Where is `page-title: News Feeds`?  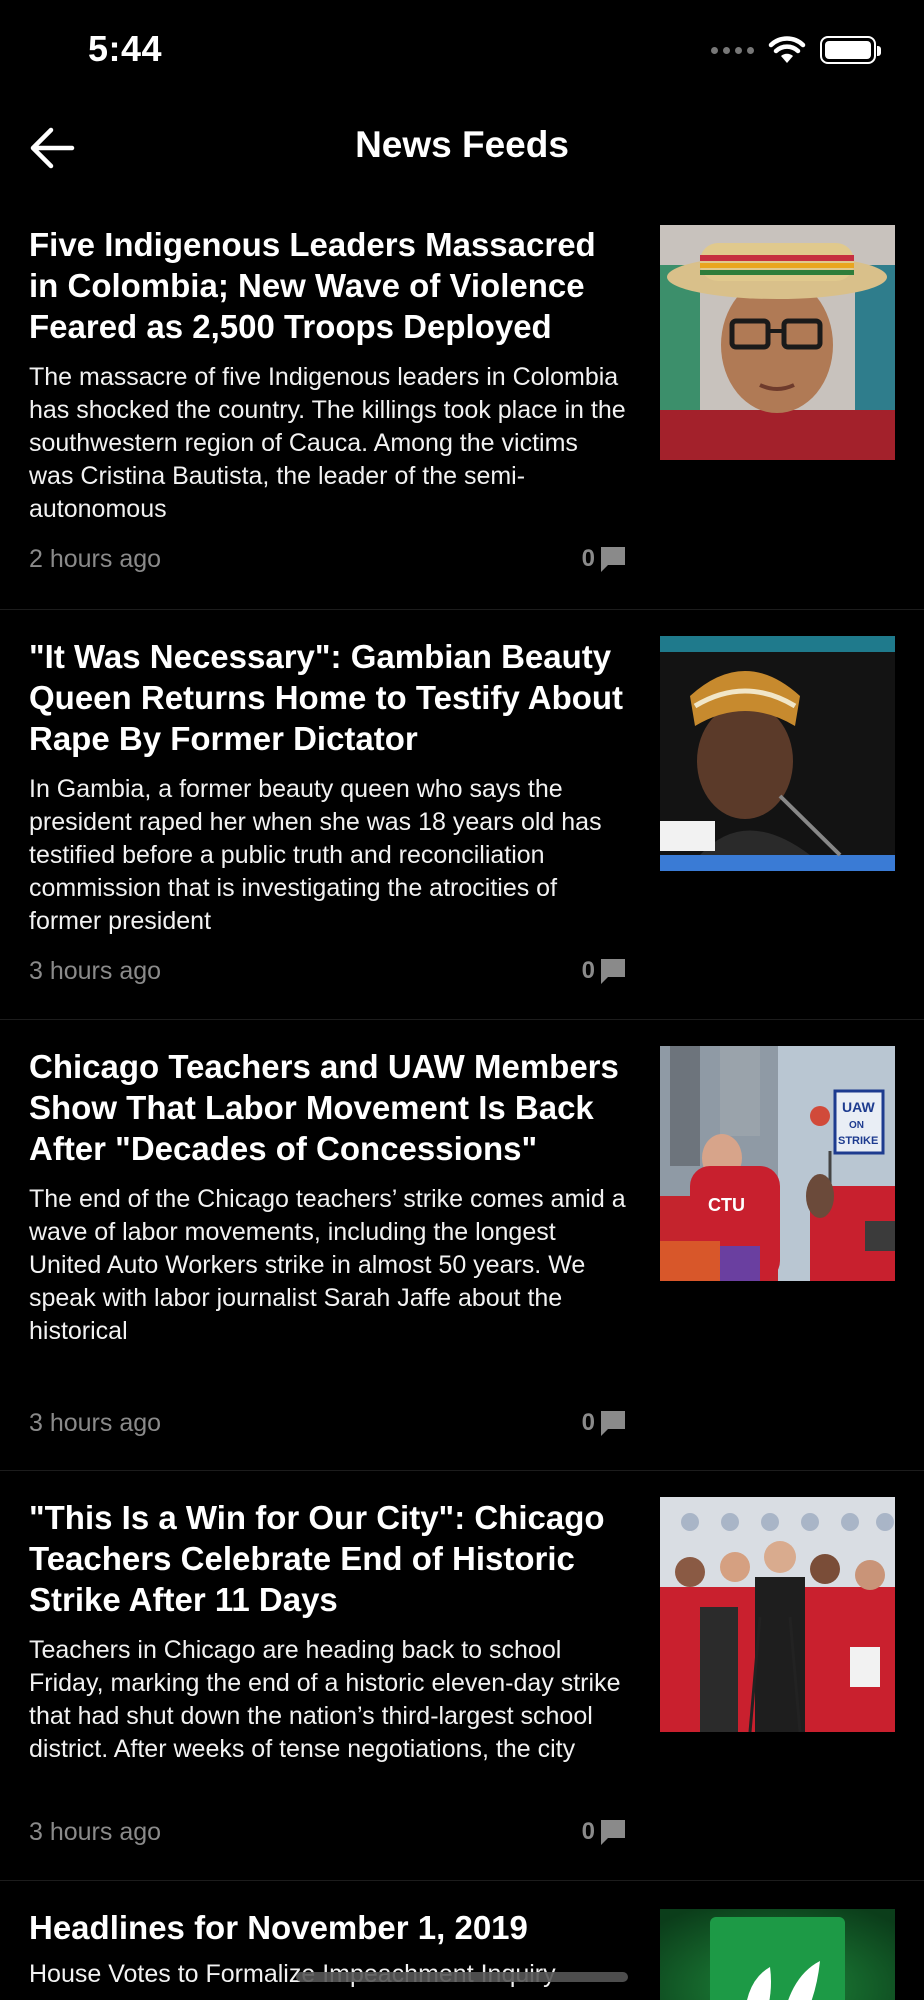 page-title: News Feeds is located at coordinates (462, 144).